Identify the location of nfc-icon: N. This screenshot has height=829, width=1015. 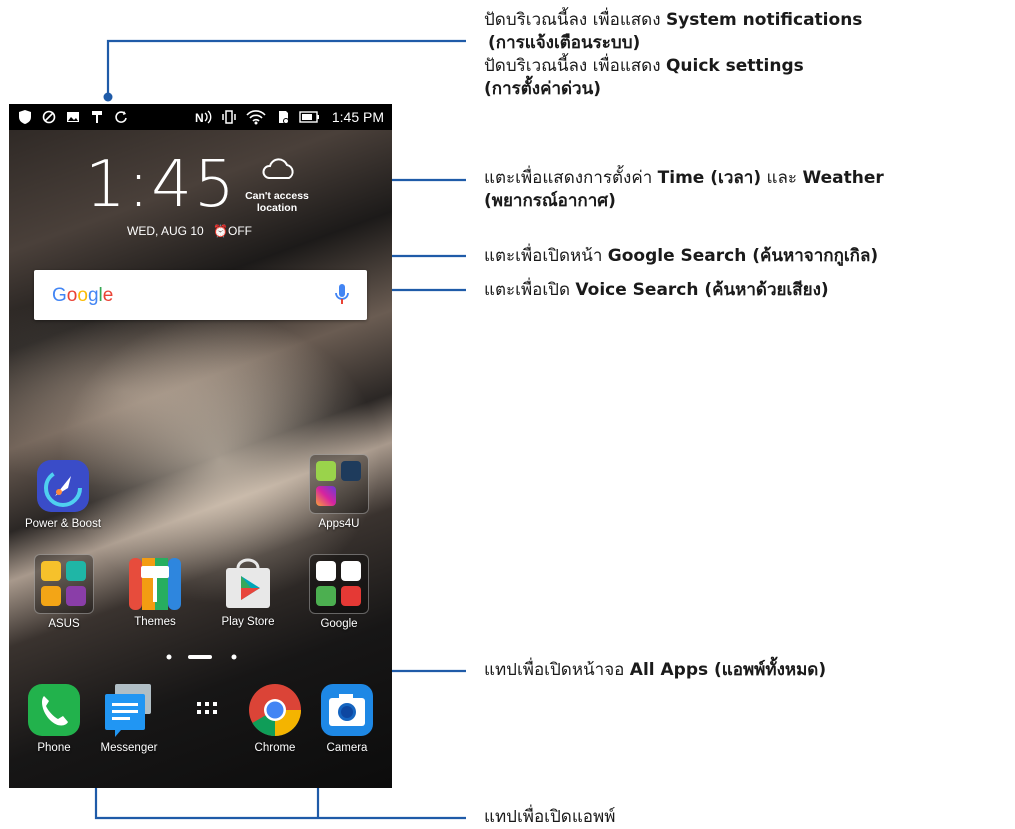
(203, 117).